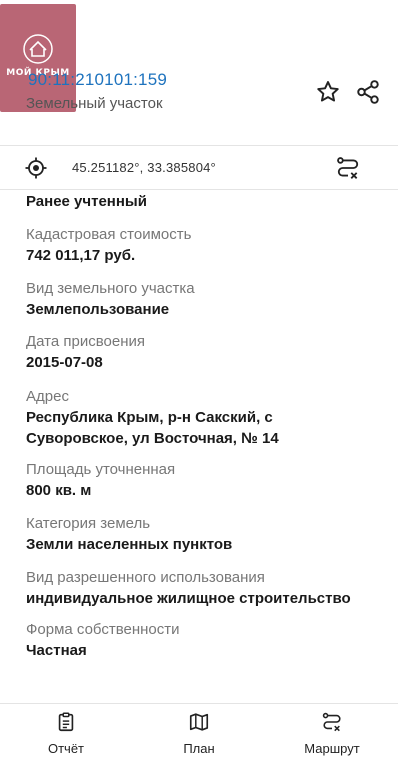 This screenshot has width=398, height=767. I want to click on field-value-land-type: Землепользование, so click(98, 309).